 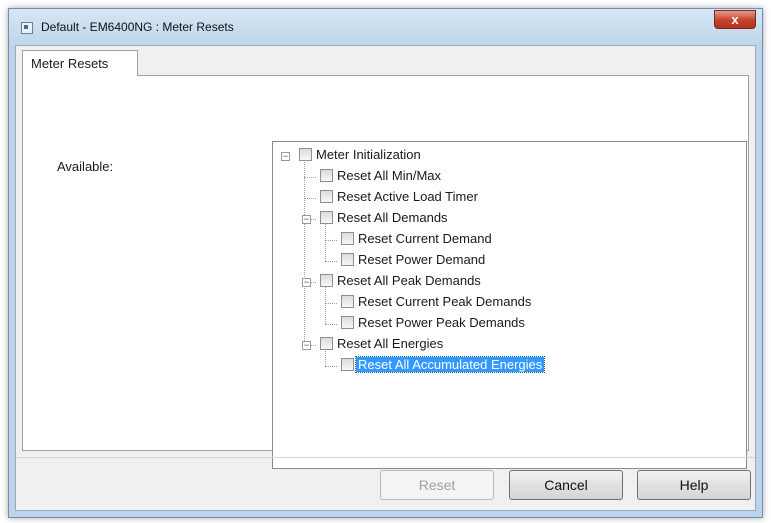 I want to click on tree-item: Reset Current Peak Demands, so click(x=437, y=302).